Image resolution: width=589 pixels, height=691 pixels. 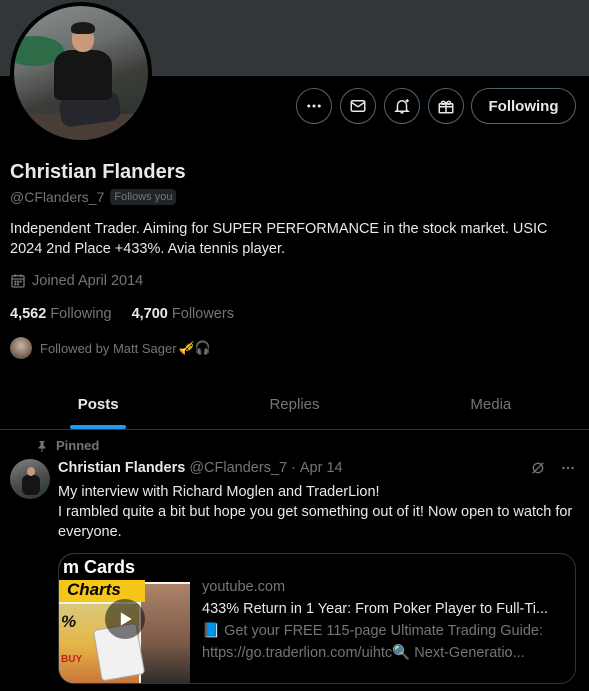 What do you see at coordinates (42, 446) in the screenshot?
I see `pin-icon` at bounding box center [42, 446].